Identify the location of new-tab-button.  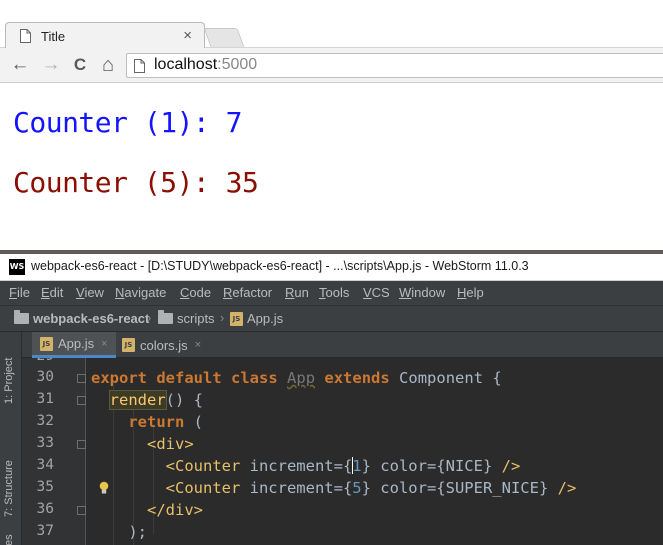
(224, 37).